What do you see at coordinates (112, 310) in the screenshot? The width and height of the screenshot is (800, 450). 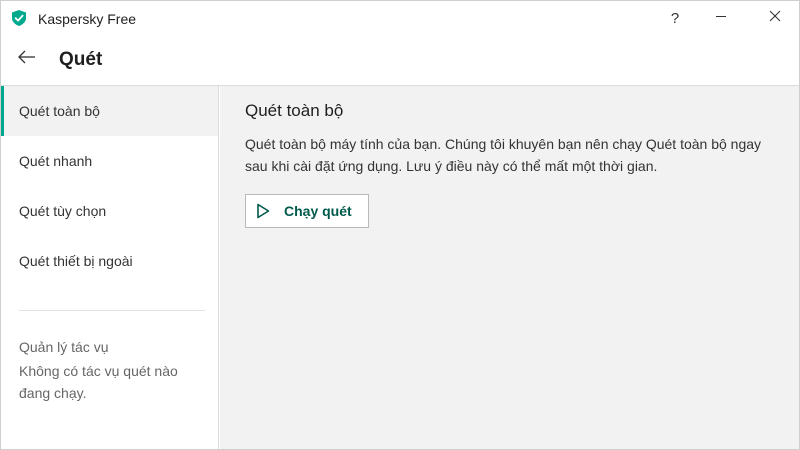 I see `sidebar-divider` at bounding box center [112, 310].